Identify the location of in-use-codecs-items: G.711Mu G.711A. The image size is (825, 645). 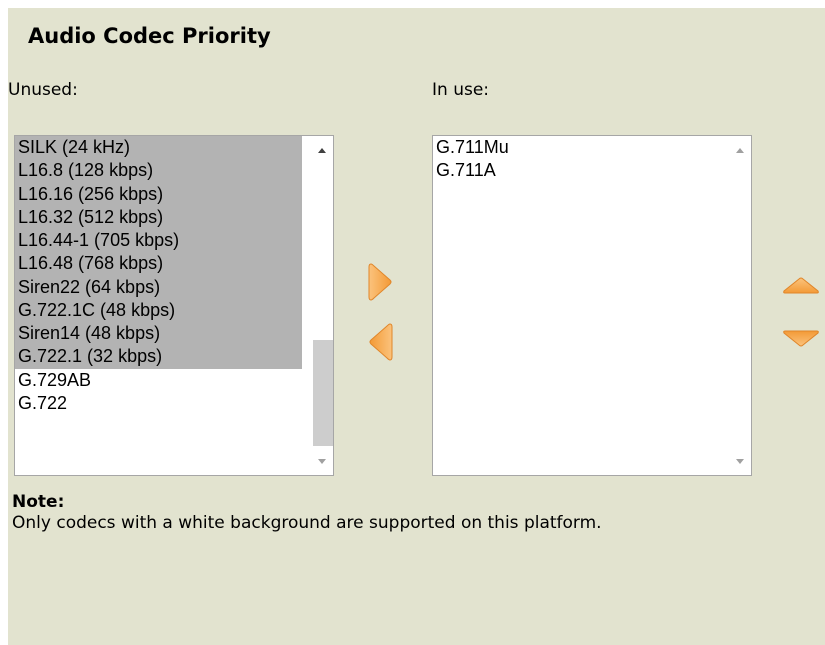
(576, 159).